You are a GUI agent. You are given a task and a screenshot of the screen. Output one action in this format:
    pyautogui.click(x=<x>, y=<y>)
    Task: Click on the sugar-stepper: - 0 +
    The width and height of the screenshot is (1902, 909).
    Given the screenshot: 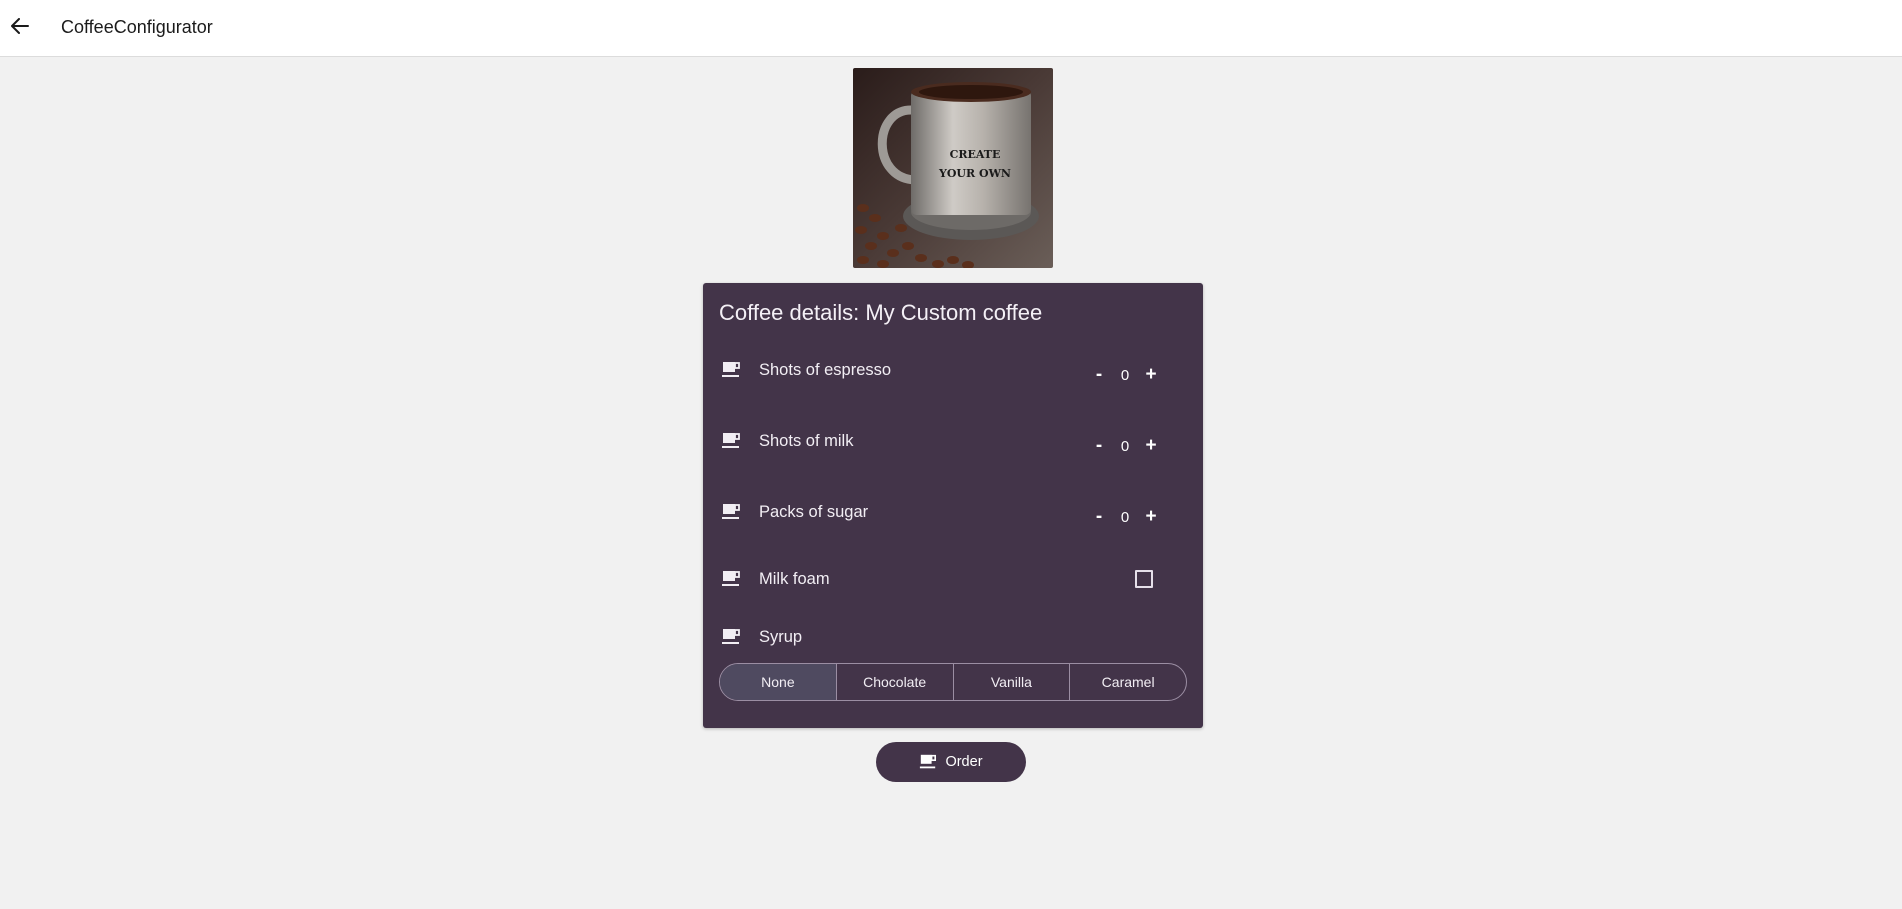 What is the action you would take?
    pyautogui.click(x=1128, y=517)
    